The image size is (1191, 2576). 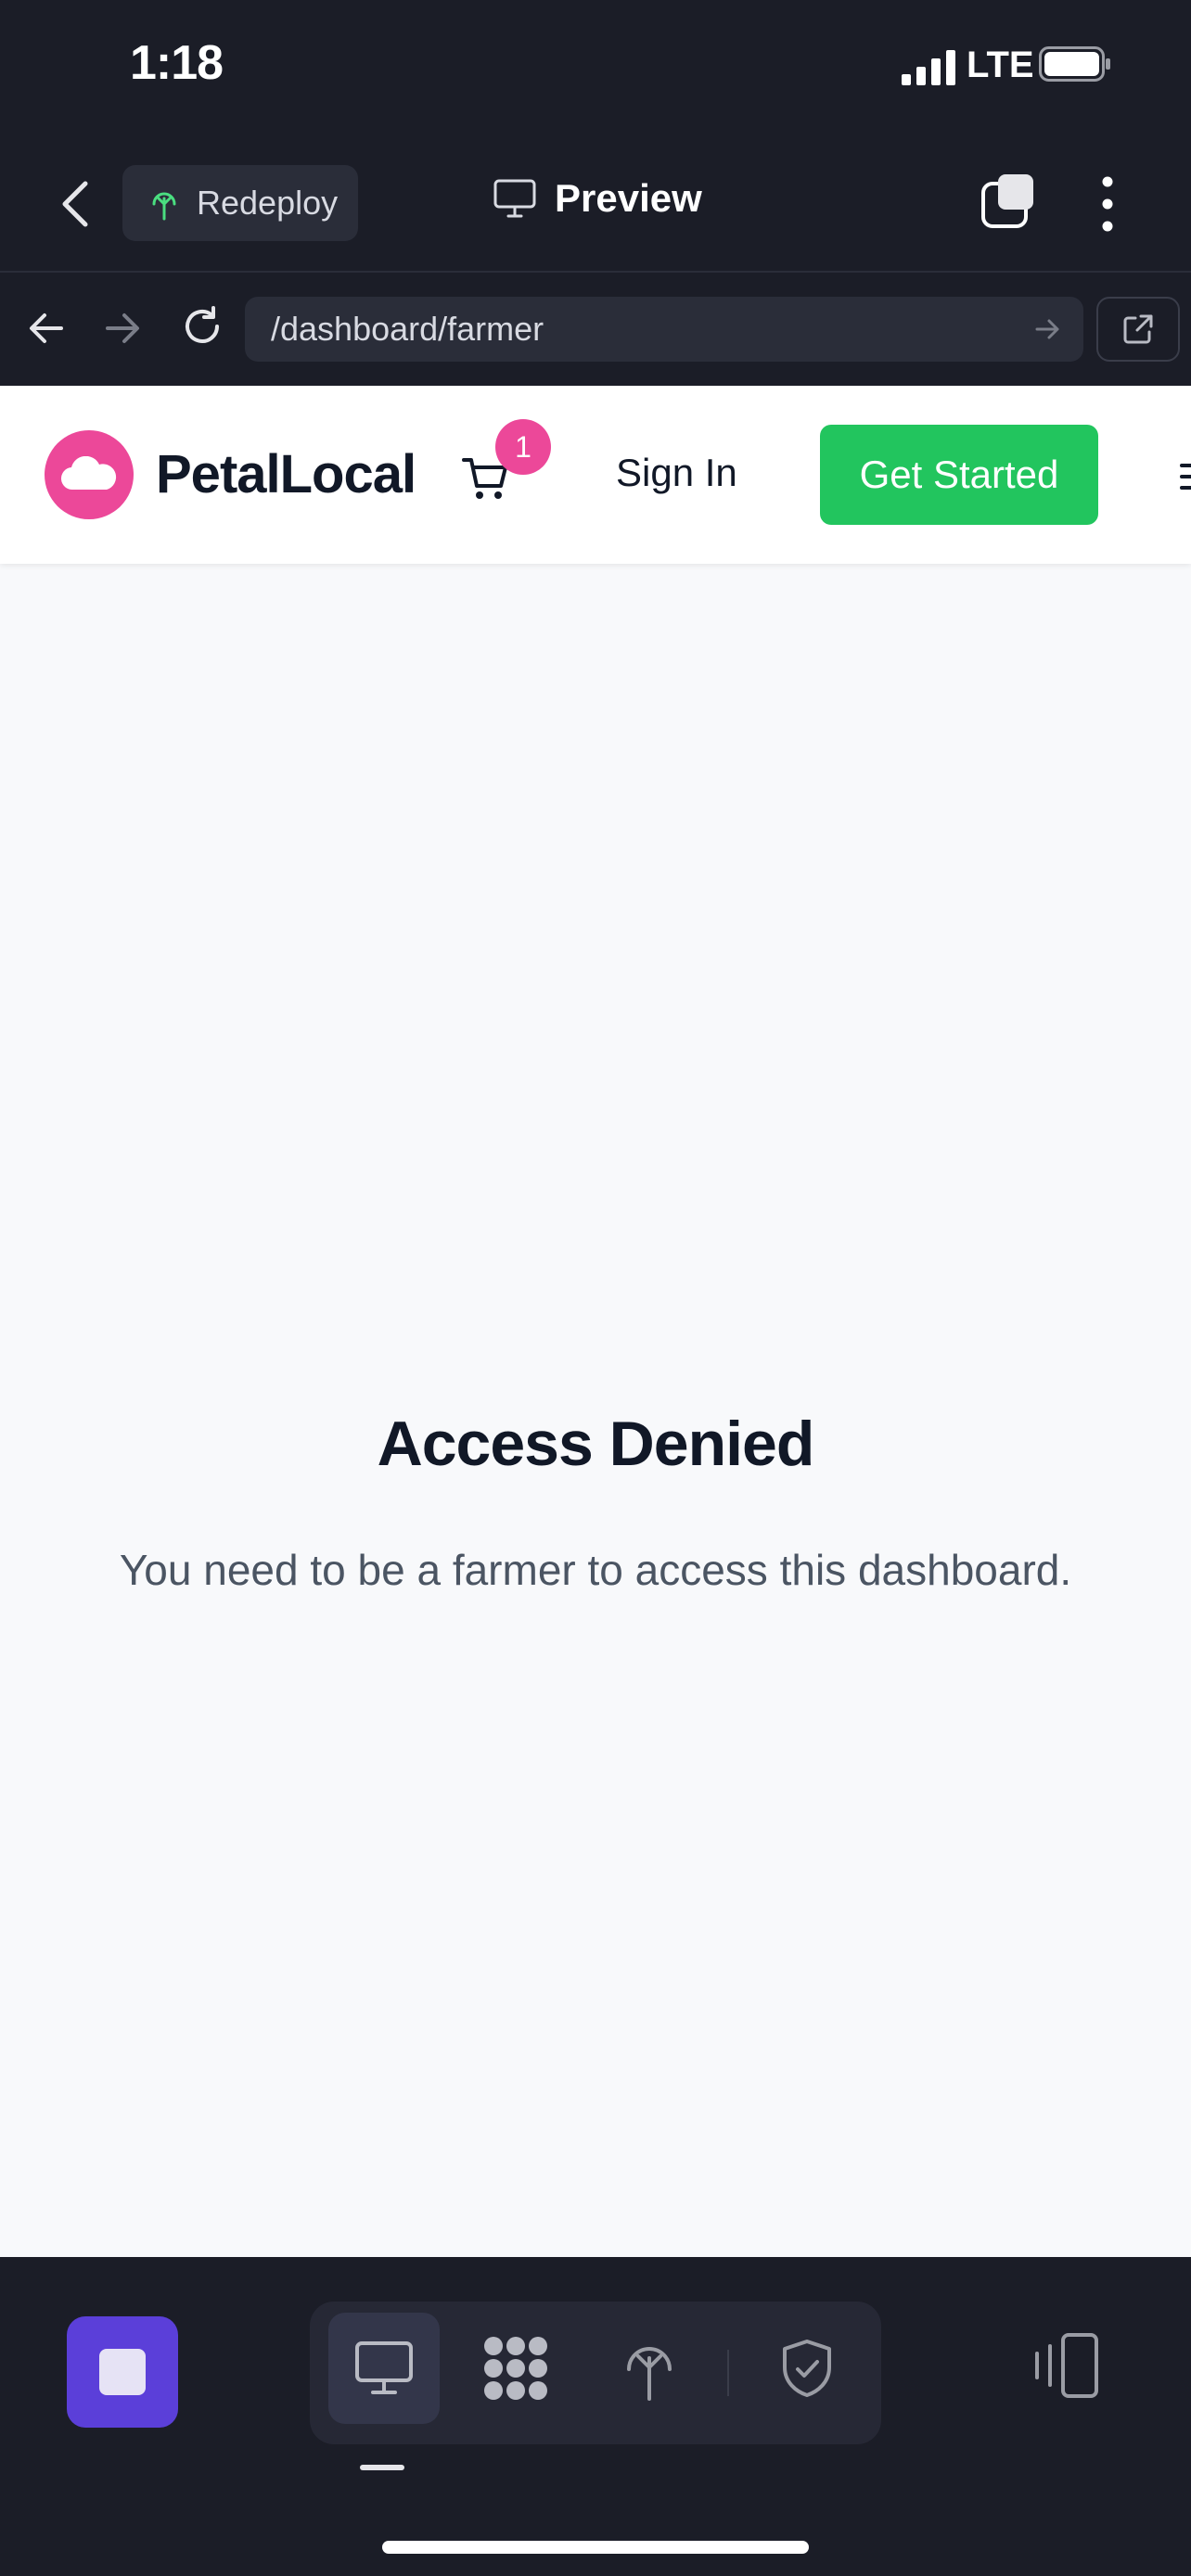 What do you see at coordinates (1067, 2366) in the screenshot?
I see `device-rotate-icon` at bounding box center [1067, 2366].